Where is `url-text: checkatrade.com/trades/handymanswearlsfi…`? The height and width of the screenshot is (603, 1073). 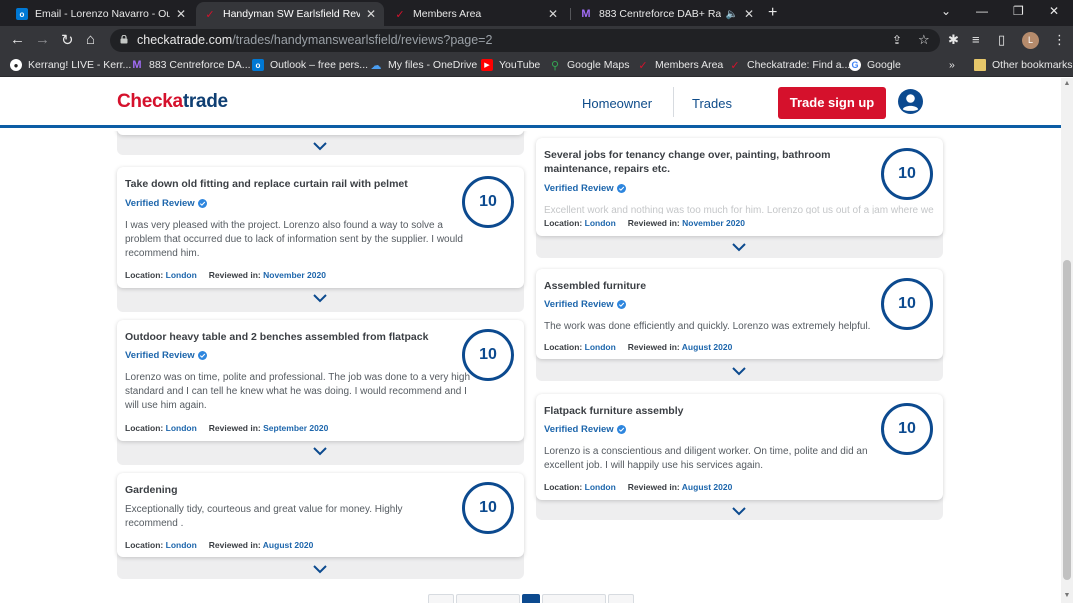 url-text: checkatrade.com/trades/handymanswearlsfi… is located at coordinates (314, 40).